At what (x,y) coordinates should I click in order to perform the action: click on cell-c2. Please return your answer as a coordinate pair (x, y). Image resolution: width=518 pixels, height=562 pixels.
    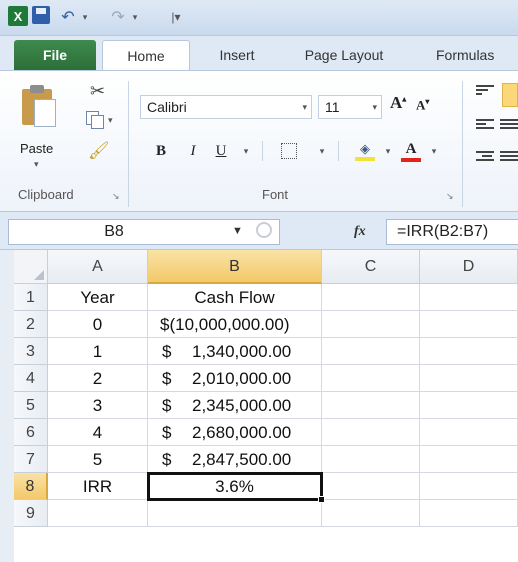
    Looking at the image, I should click on (371, 324).